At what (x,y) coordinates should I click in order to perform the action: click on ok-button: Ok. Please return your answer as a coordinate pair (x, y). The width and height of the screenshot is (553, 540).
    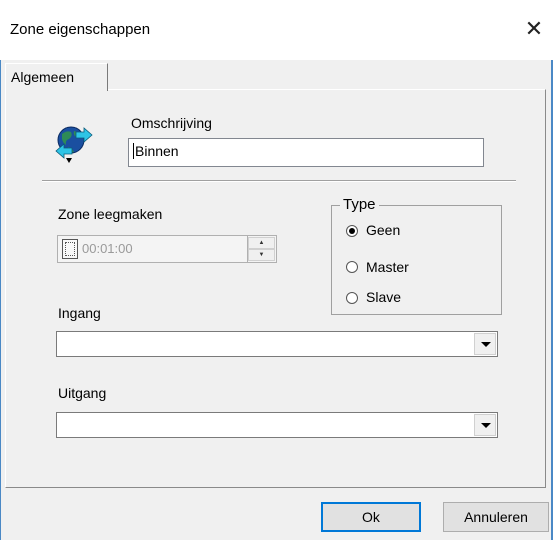
    Looking at the image, I should click on (371, 517).